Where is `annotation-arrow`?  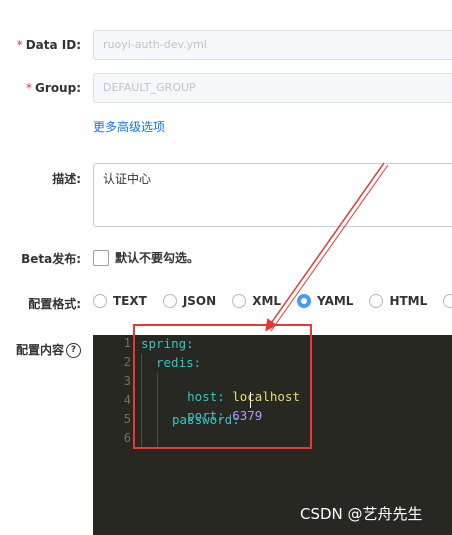
annotation-arrow is located at coordinates (327, 247).